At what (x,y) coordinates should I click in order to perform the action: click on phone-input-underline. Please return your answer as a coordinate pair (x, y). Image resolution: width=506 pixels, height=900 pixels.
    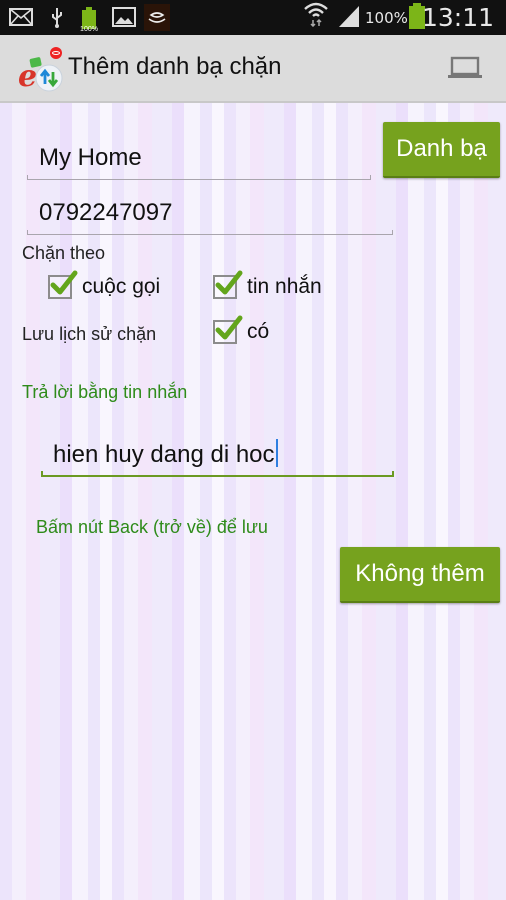
    Looking at the image, I should click on (210, 232).